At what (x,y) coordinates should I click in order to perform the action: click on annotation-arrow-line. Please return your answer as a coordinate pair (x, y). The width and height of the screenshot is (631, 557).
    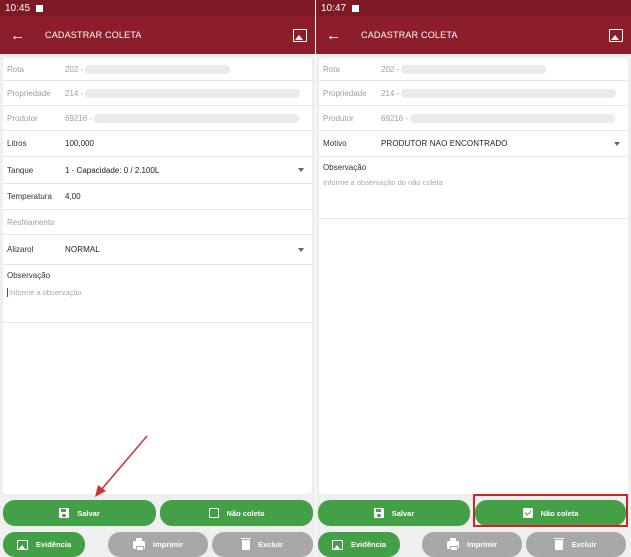
    Looking at the image, I should click on (124, 463).